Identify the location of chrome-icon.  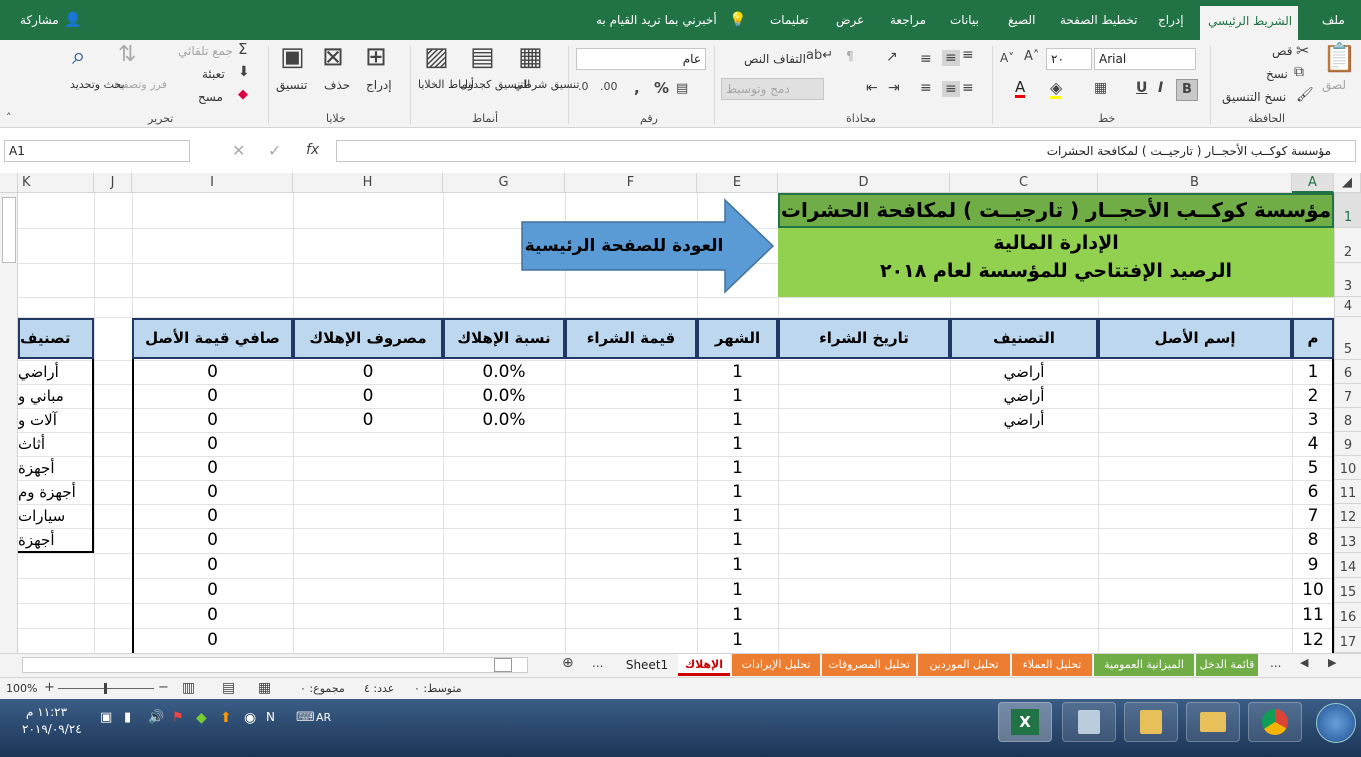
(1275, 722).